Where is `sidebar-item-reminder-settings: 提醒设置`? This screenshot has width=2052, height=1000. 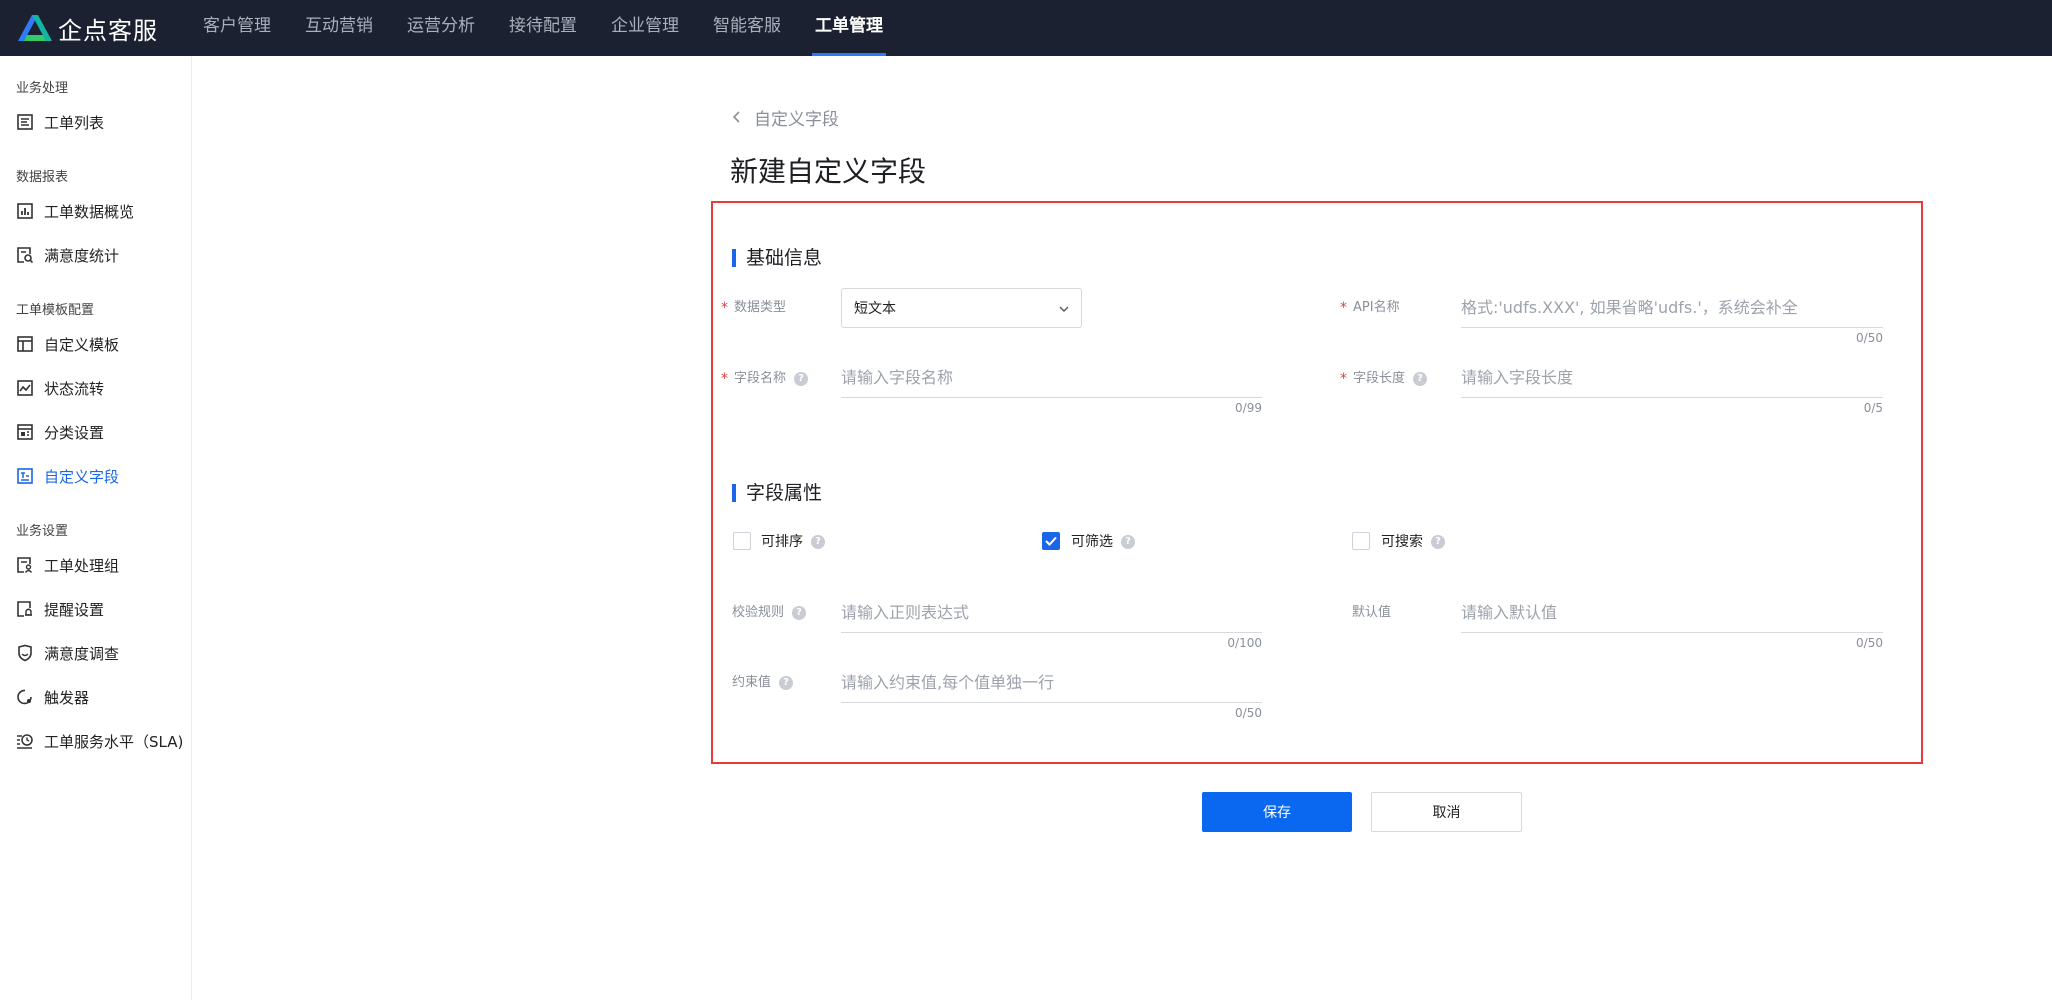 sidebar-item-reminder-settings: 提醒设置 is located at coordinates (60, 609).